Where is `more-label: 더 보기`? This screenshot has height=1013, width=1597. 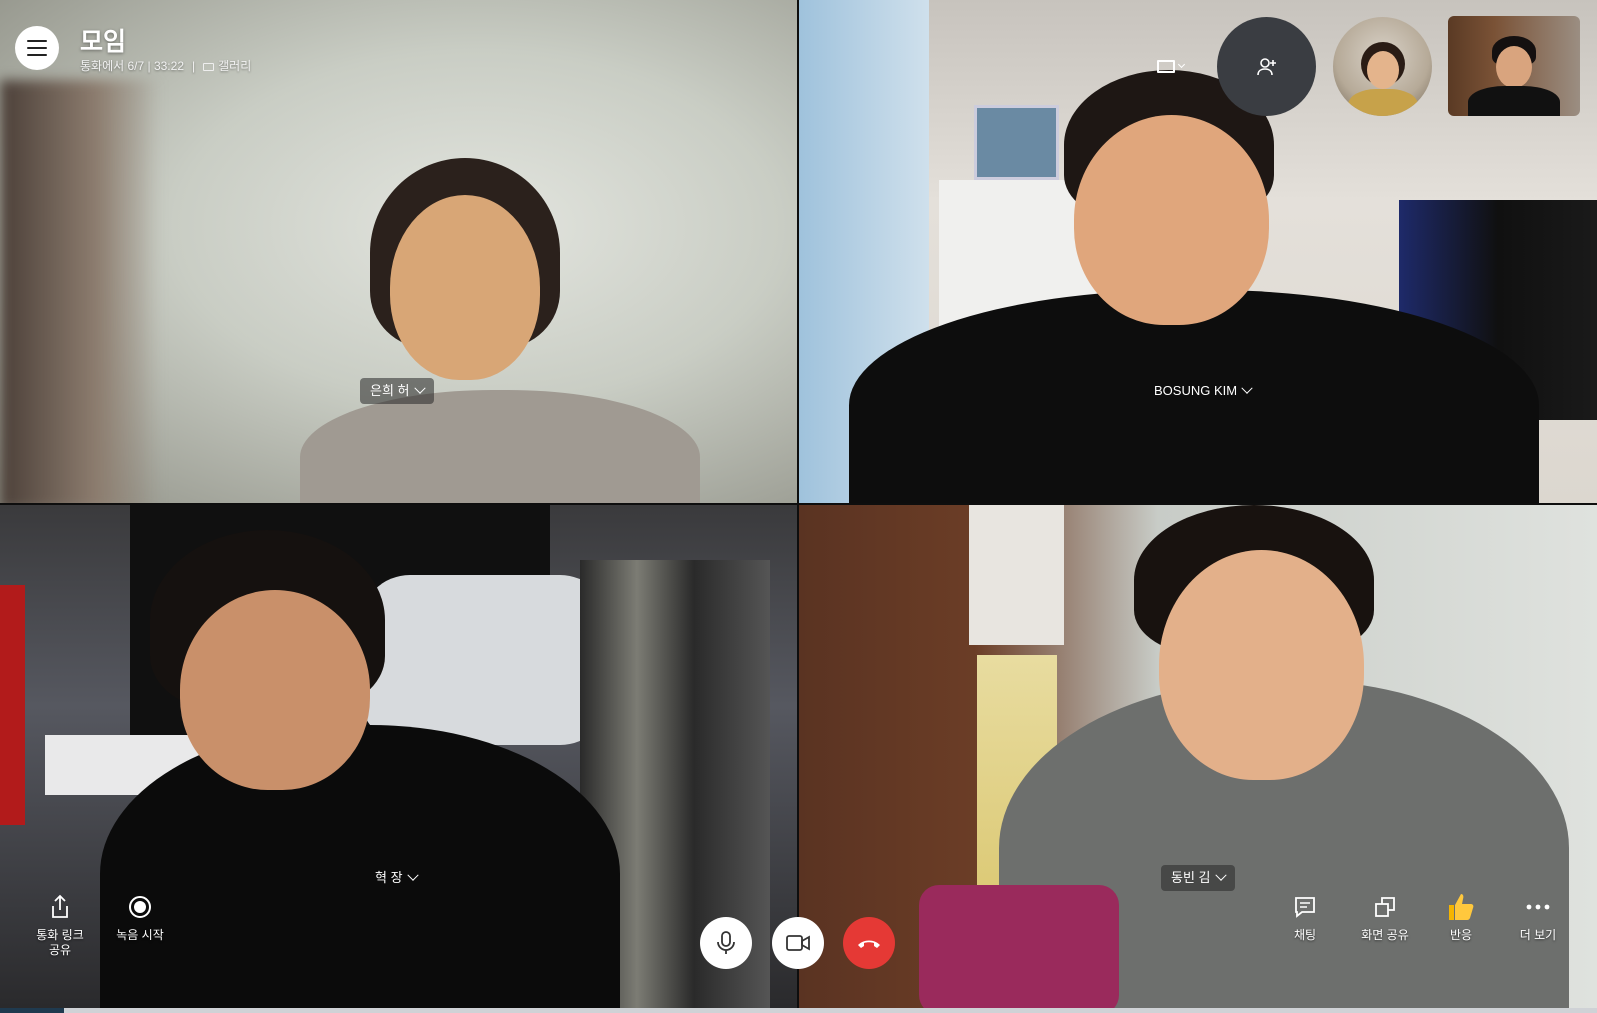 more-label: 더 보기 is located at coordinates (1538, 935).